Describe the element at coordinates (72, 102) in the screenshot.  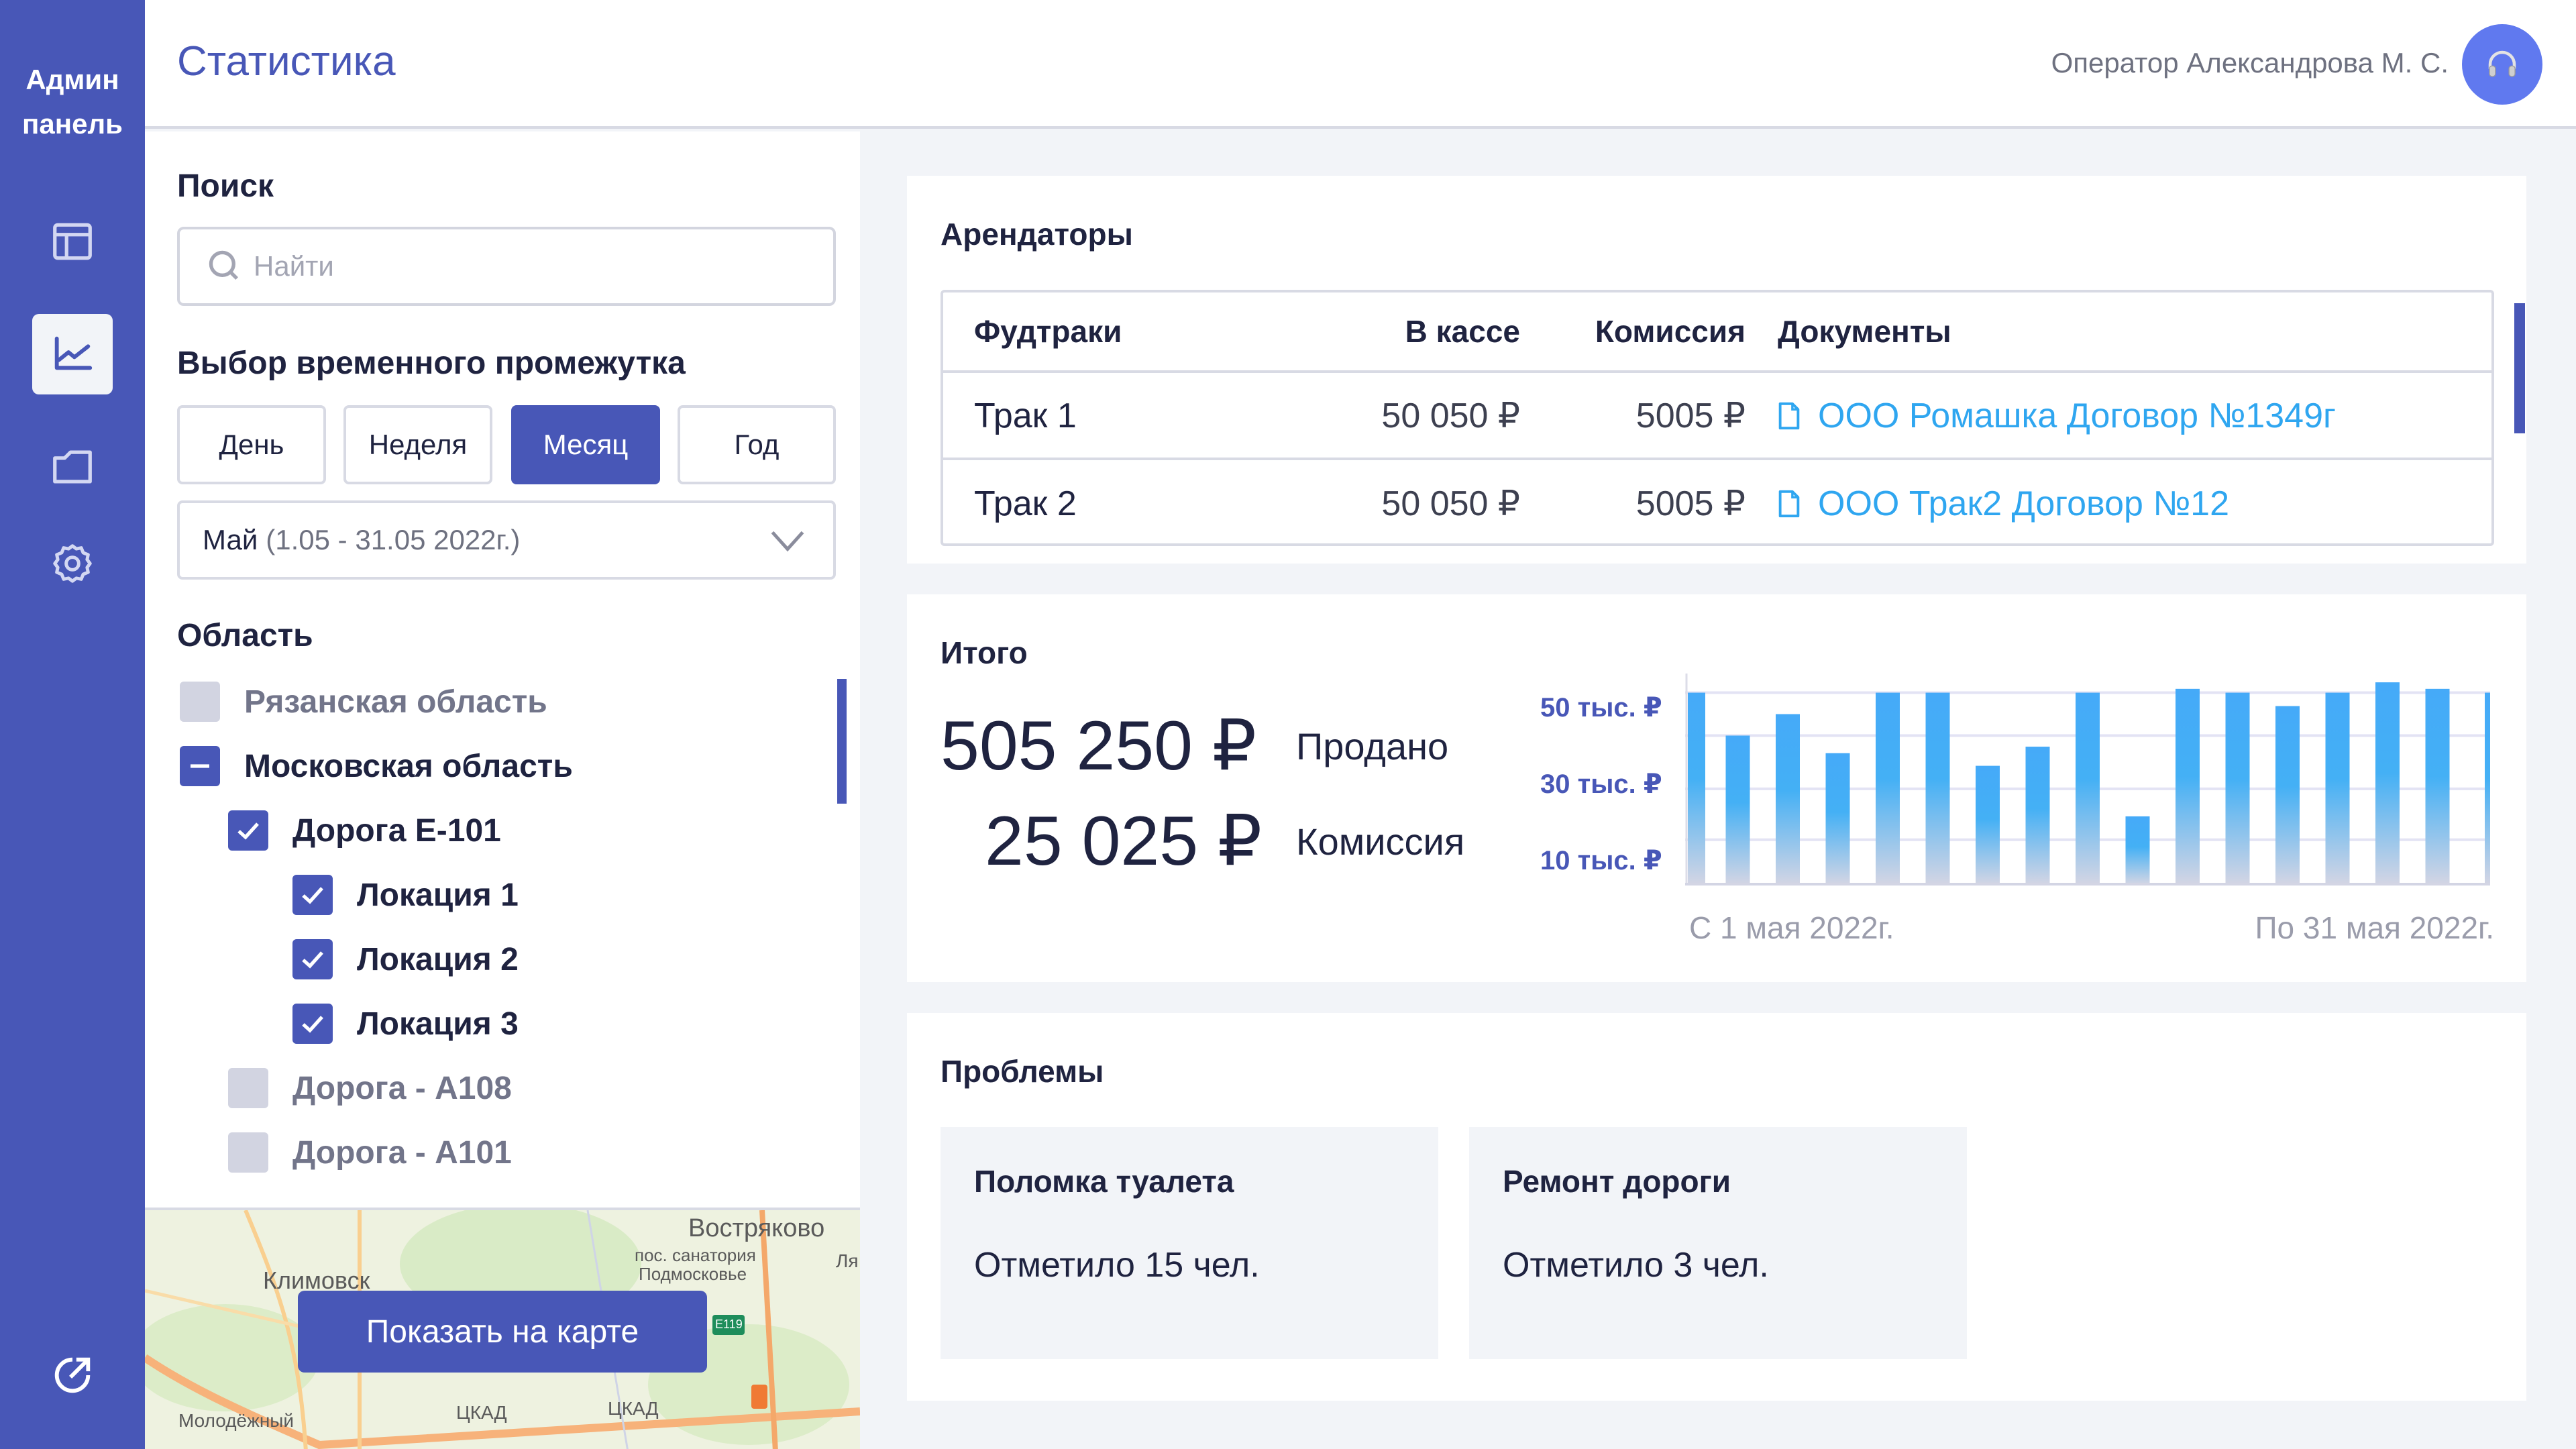
I see `brand: Админ панель` at that location.